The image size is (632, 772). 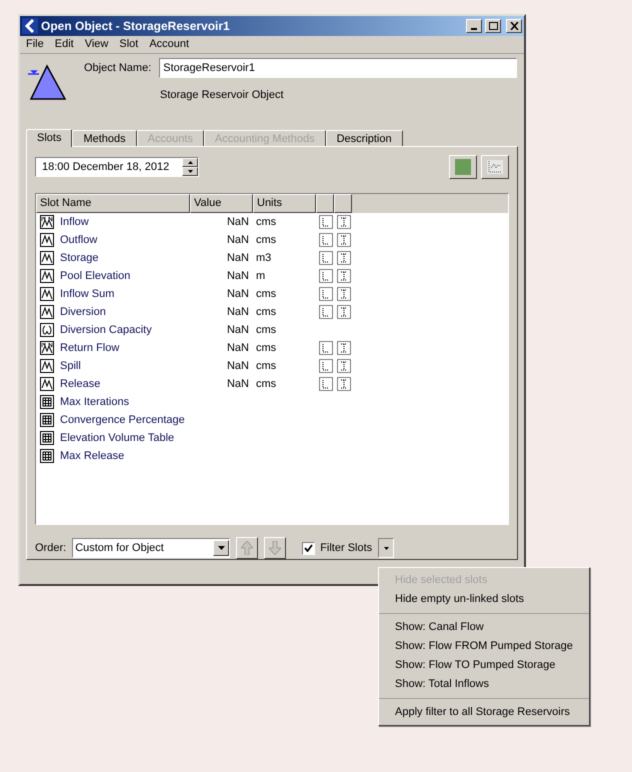 What do you see at coordinates (79, 240) in the screenshot?
I see `slot-name-cell-text: Outflow` at bounding box center [79, 240].